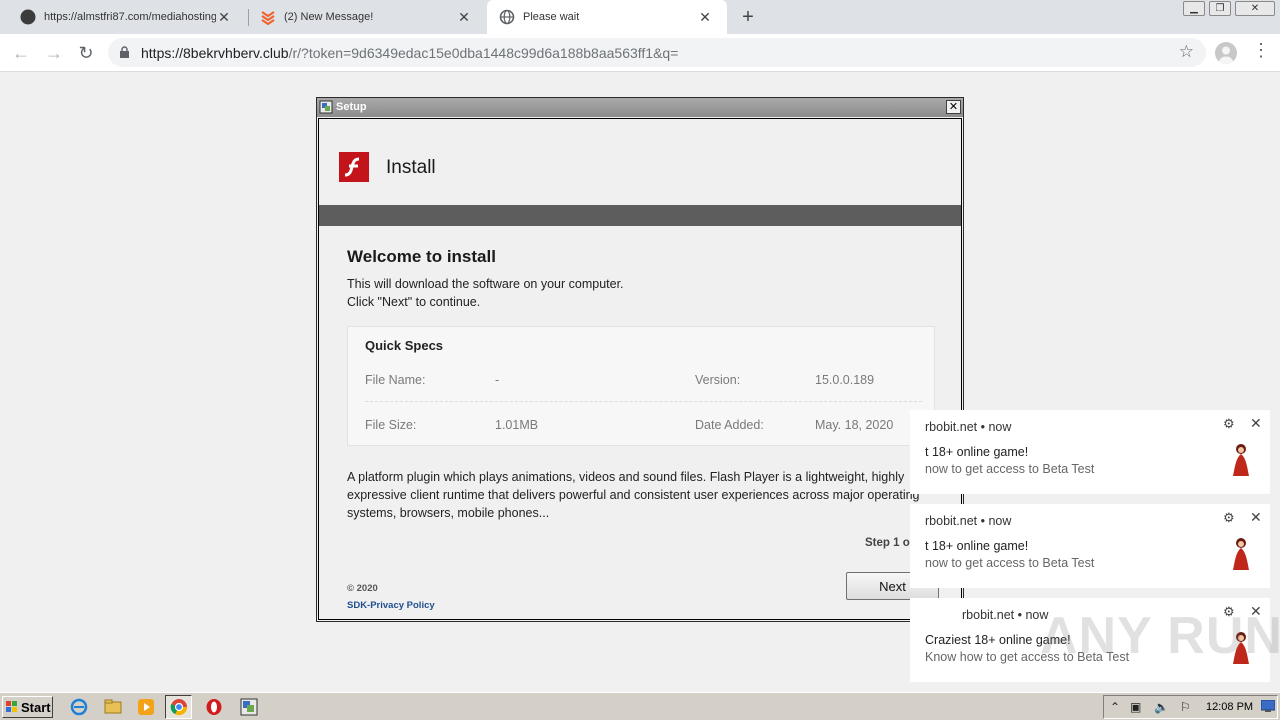 The image size is (1280, 720). I want to click on version-label: Version:, so click(718, 380).